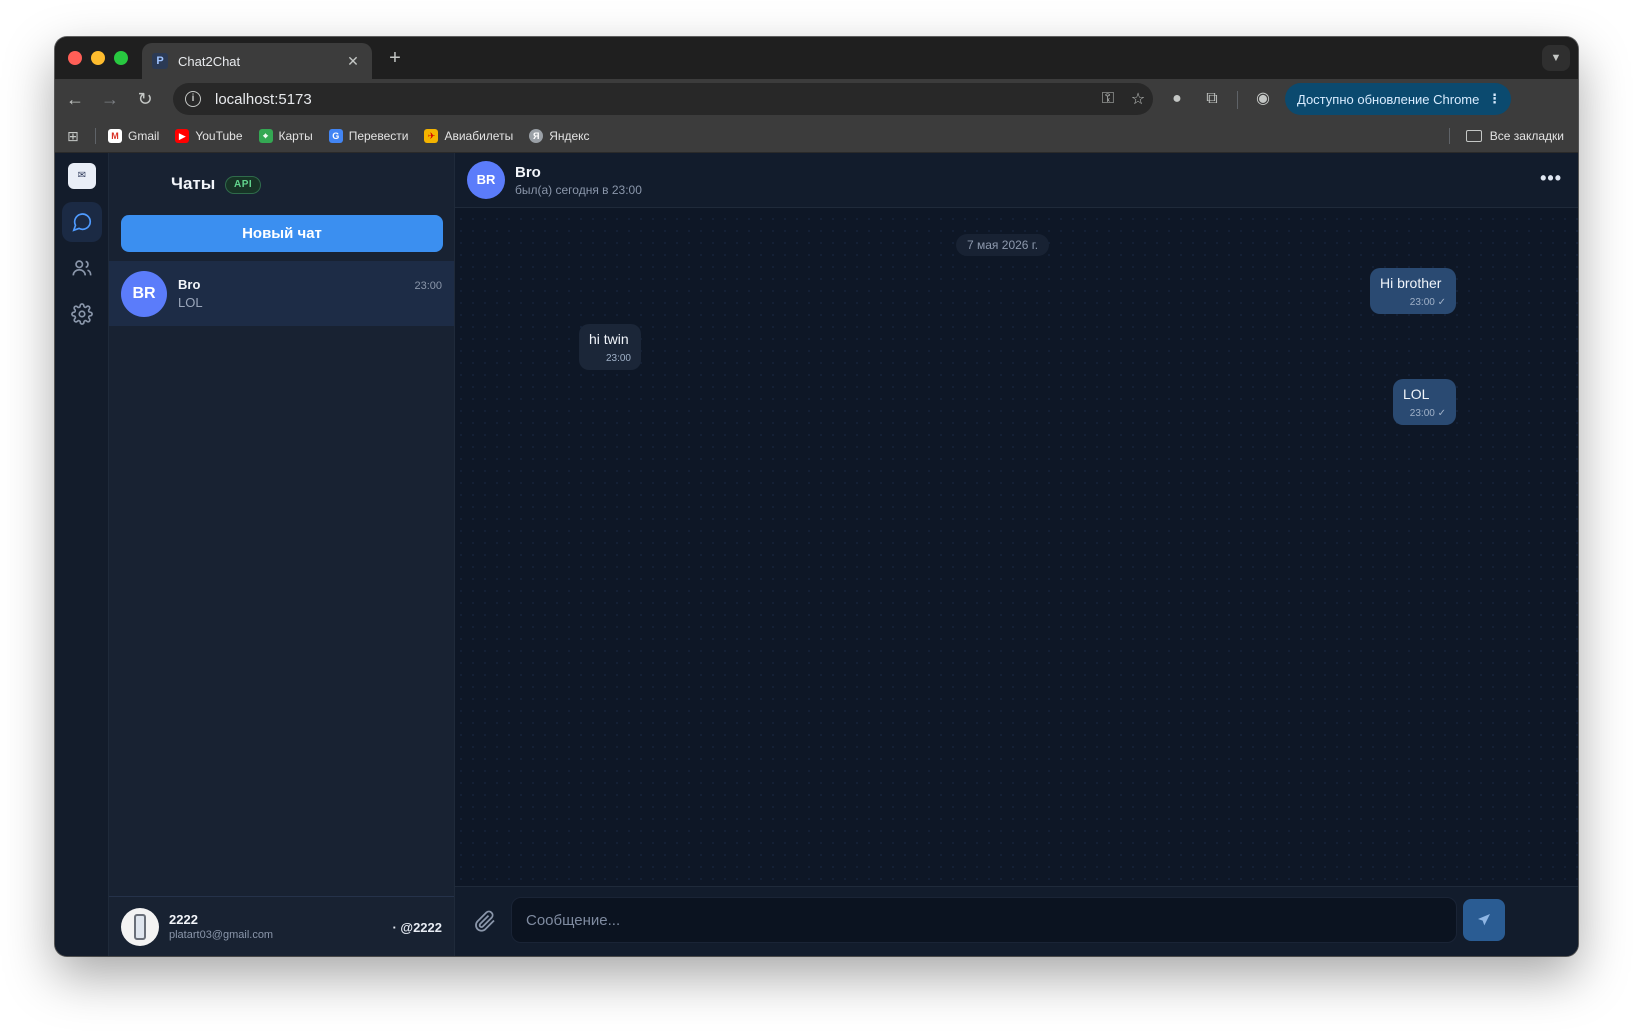  What do you see at coordinates (1494, 98) in the screenshot?
I see `chrome-menu-icon: ⋮` at bounding box center [1494, 98].